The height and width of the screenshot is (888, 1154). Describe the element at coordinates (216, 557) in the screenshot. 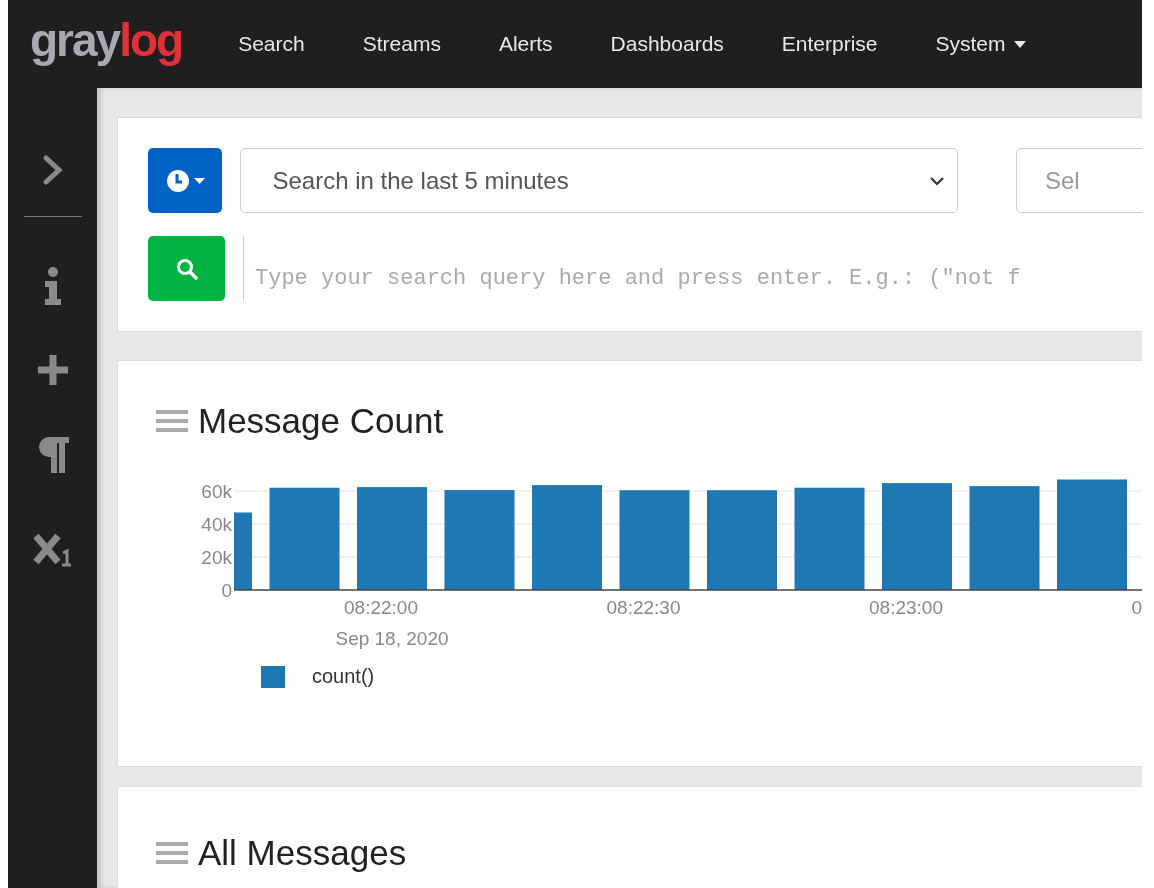

I see `axis-tick-label: 20k` at that location.